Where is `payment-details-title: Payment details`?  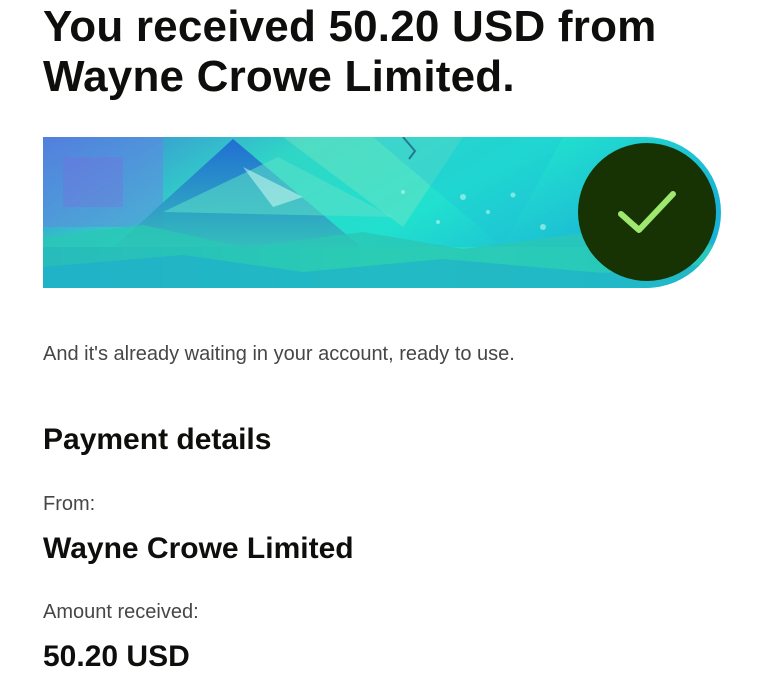 payment-details-title: Payment details is located at coordinates (157, 439).